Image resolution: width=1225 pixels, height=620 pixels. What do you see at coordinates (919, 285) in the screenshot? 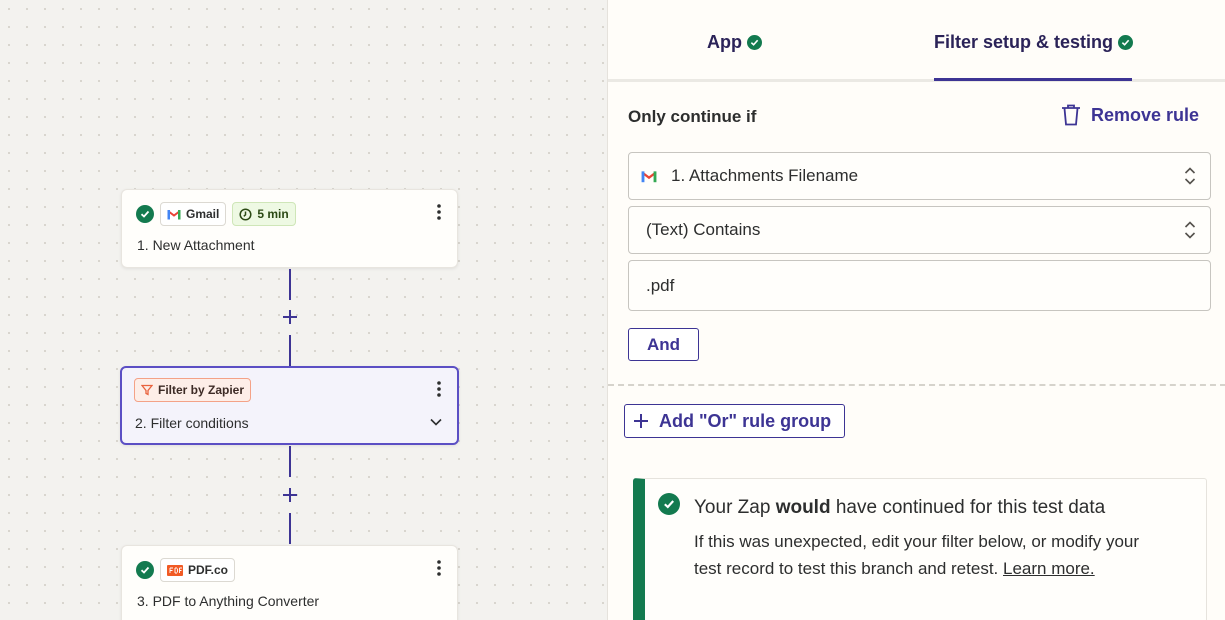
I see `value-input: .pdf` at bounding box center [919, 285].